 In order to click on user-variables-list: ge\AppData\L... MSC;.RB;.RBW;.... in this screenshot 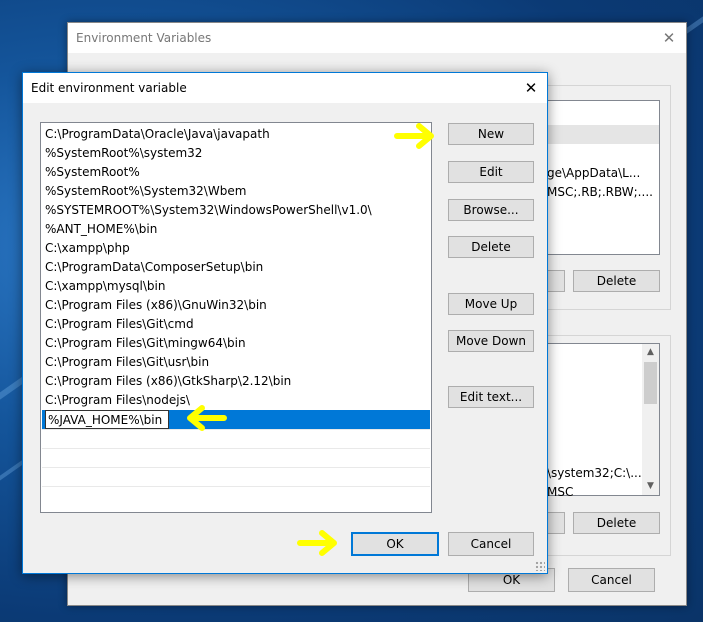, I will do `click(603, 177)`.